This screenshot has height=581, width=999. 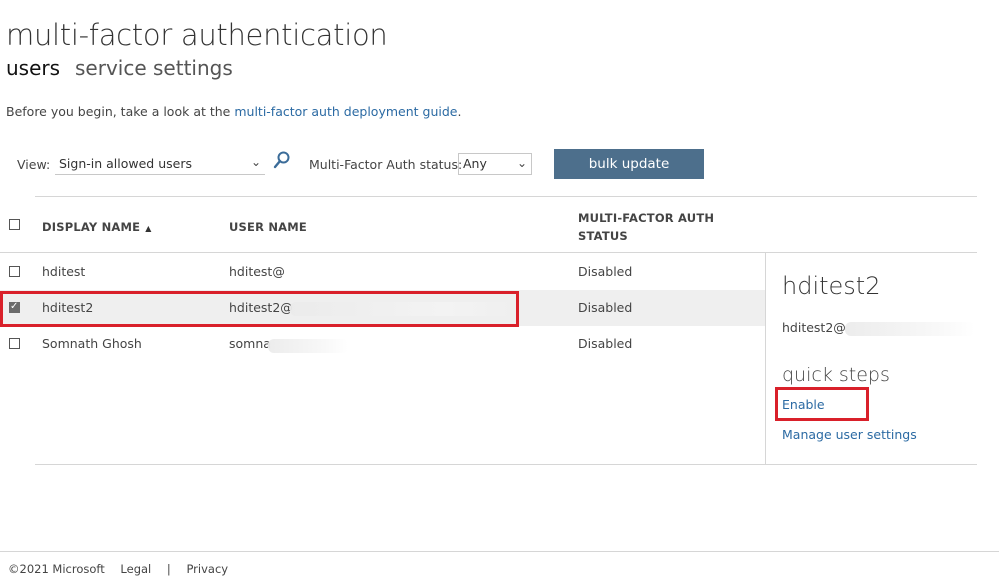 What do you see at coordinates (14, 224) in the screenshot?
I see `select-all-checkbox` at bounding box center [14, 224].